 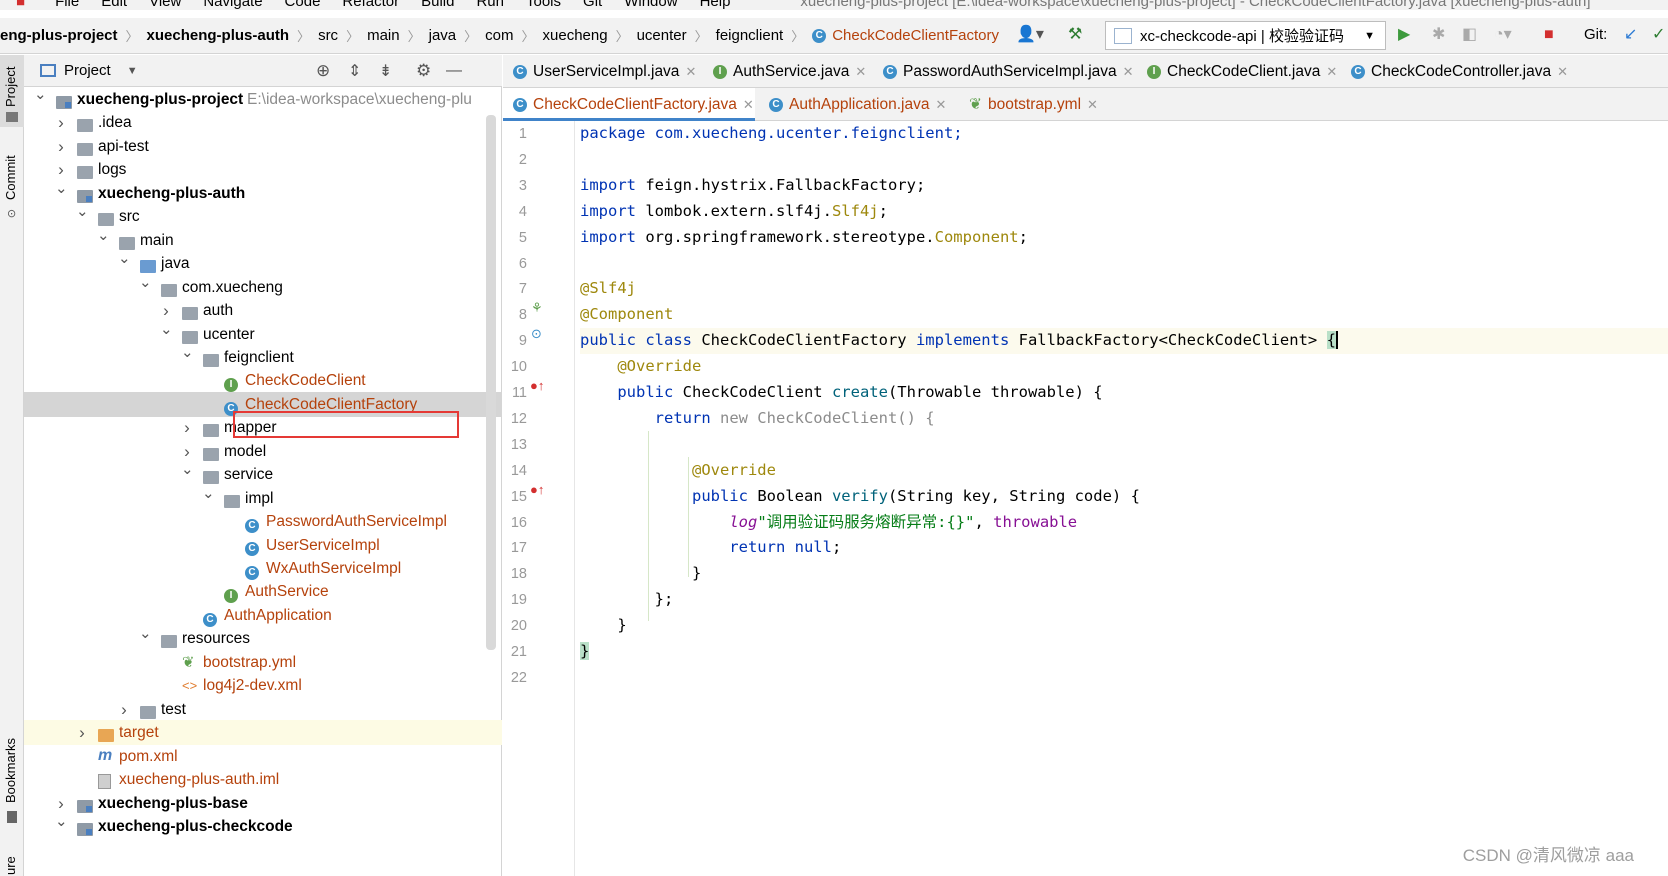 I want to click on git-update-icon: ↙, so click(x=1630, y=35).